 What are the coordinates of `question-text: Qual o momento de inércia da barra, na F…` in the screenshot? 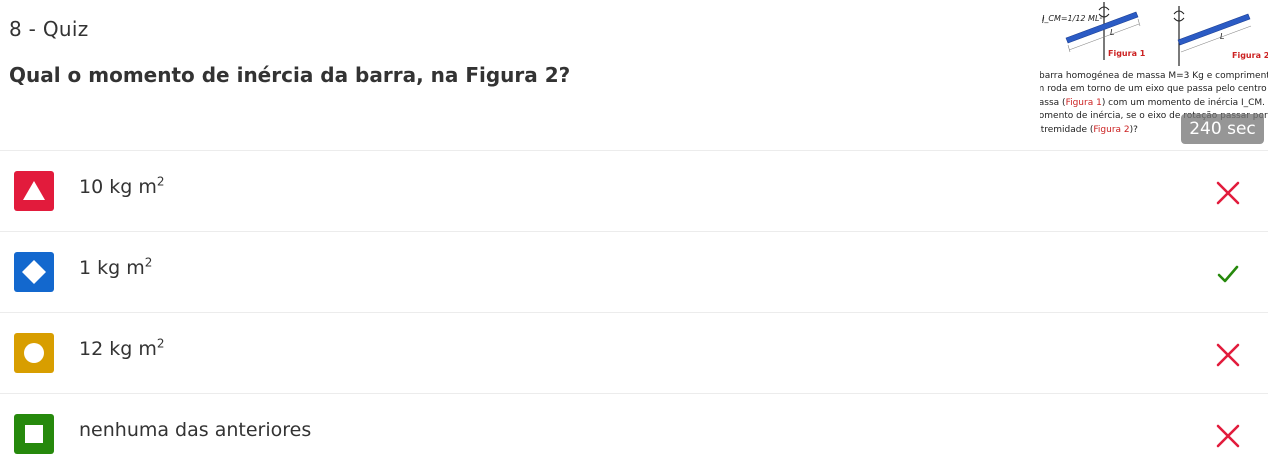 It's located at (290, 75).